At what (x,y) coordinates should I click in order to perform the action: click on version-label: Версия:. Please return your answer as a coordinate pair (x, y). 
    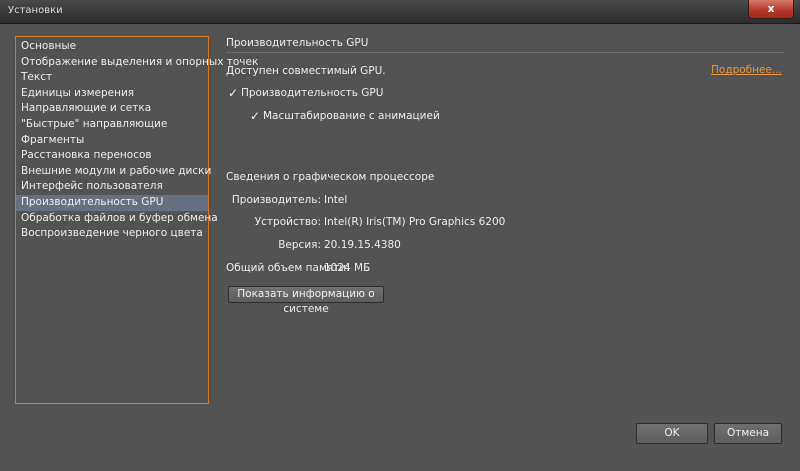
    Looking at the image, I should click on (299, 245).